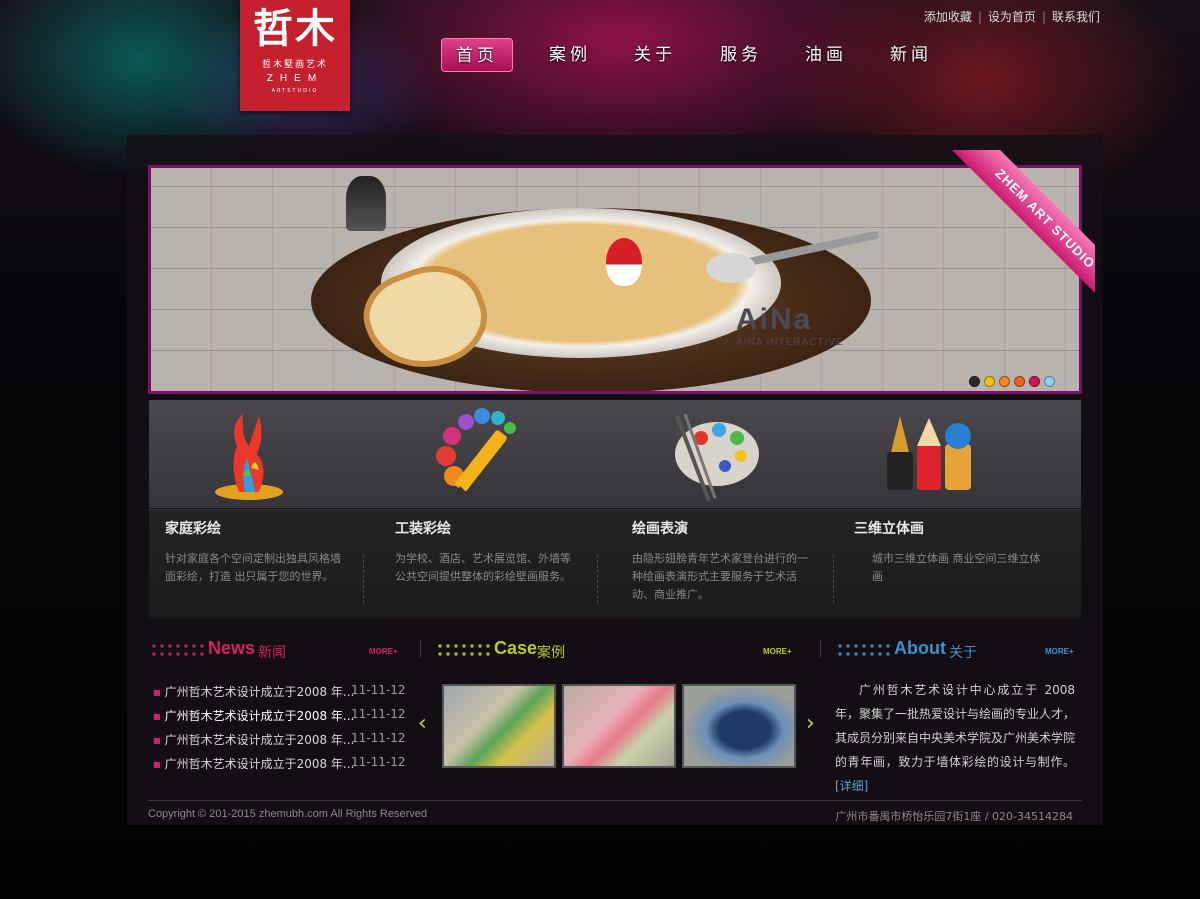 The image size is (1200, 899). I want to click on pencil-color-wheel-icon, so click(476, 453).